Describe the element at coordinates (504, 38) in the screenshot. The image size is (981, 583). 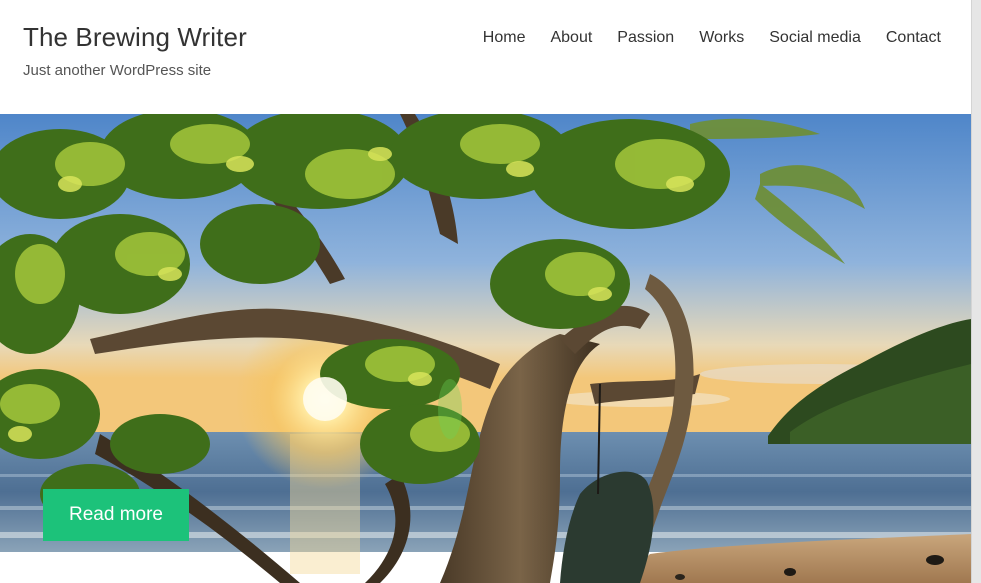
I see `nav-item-home: Home` at that location.